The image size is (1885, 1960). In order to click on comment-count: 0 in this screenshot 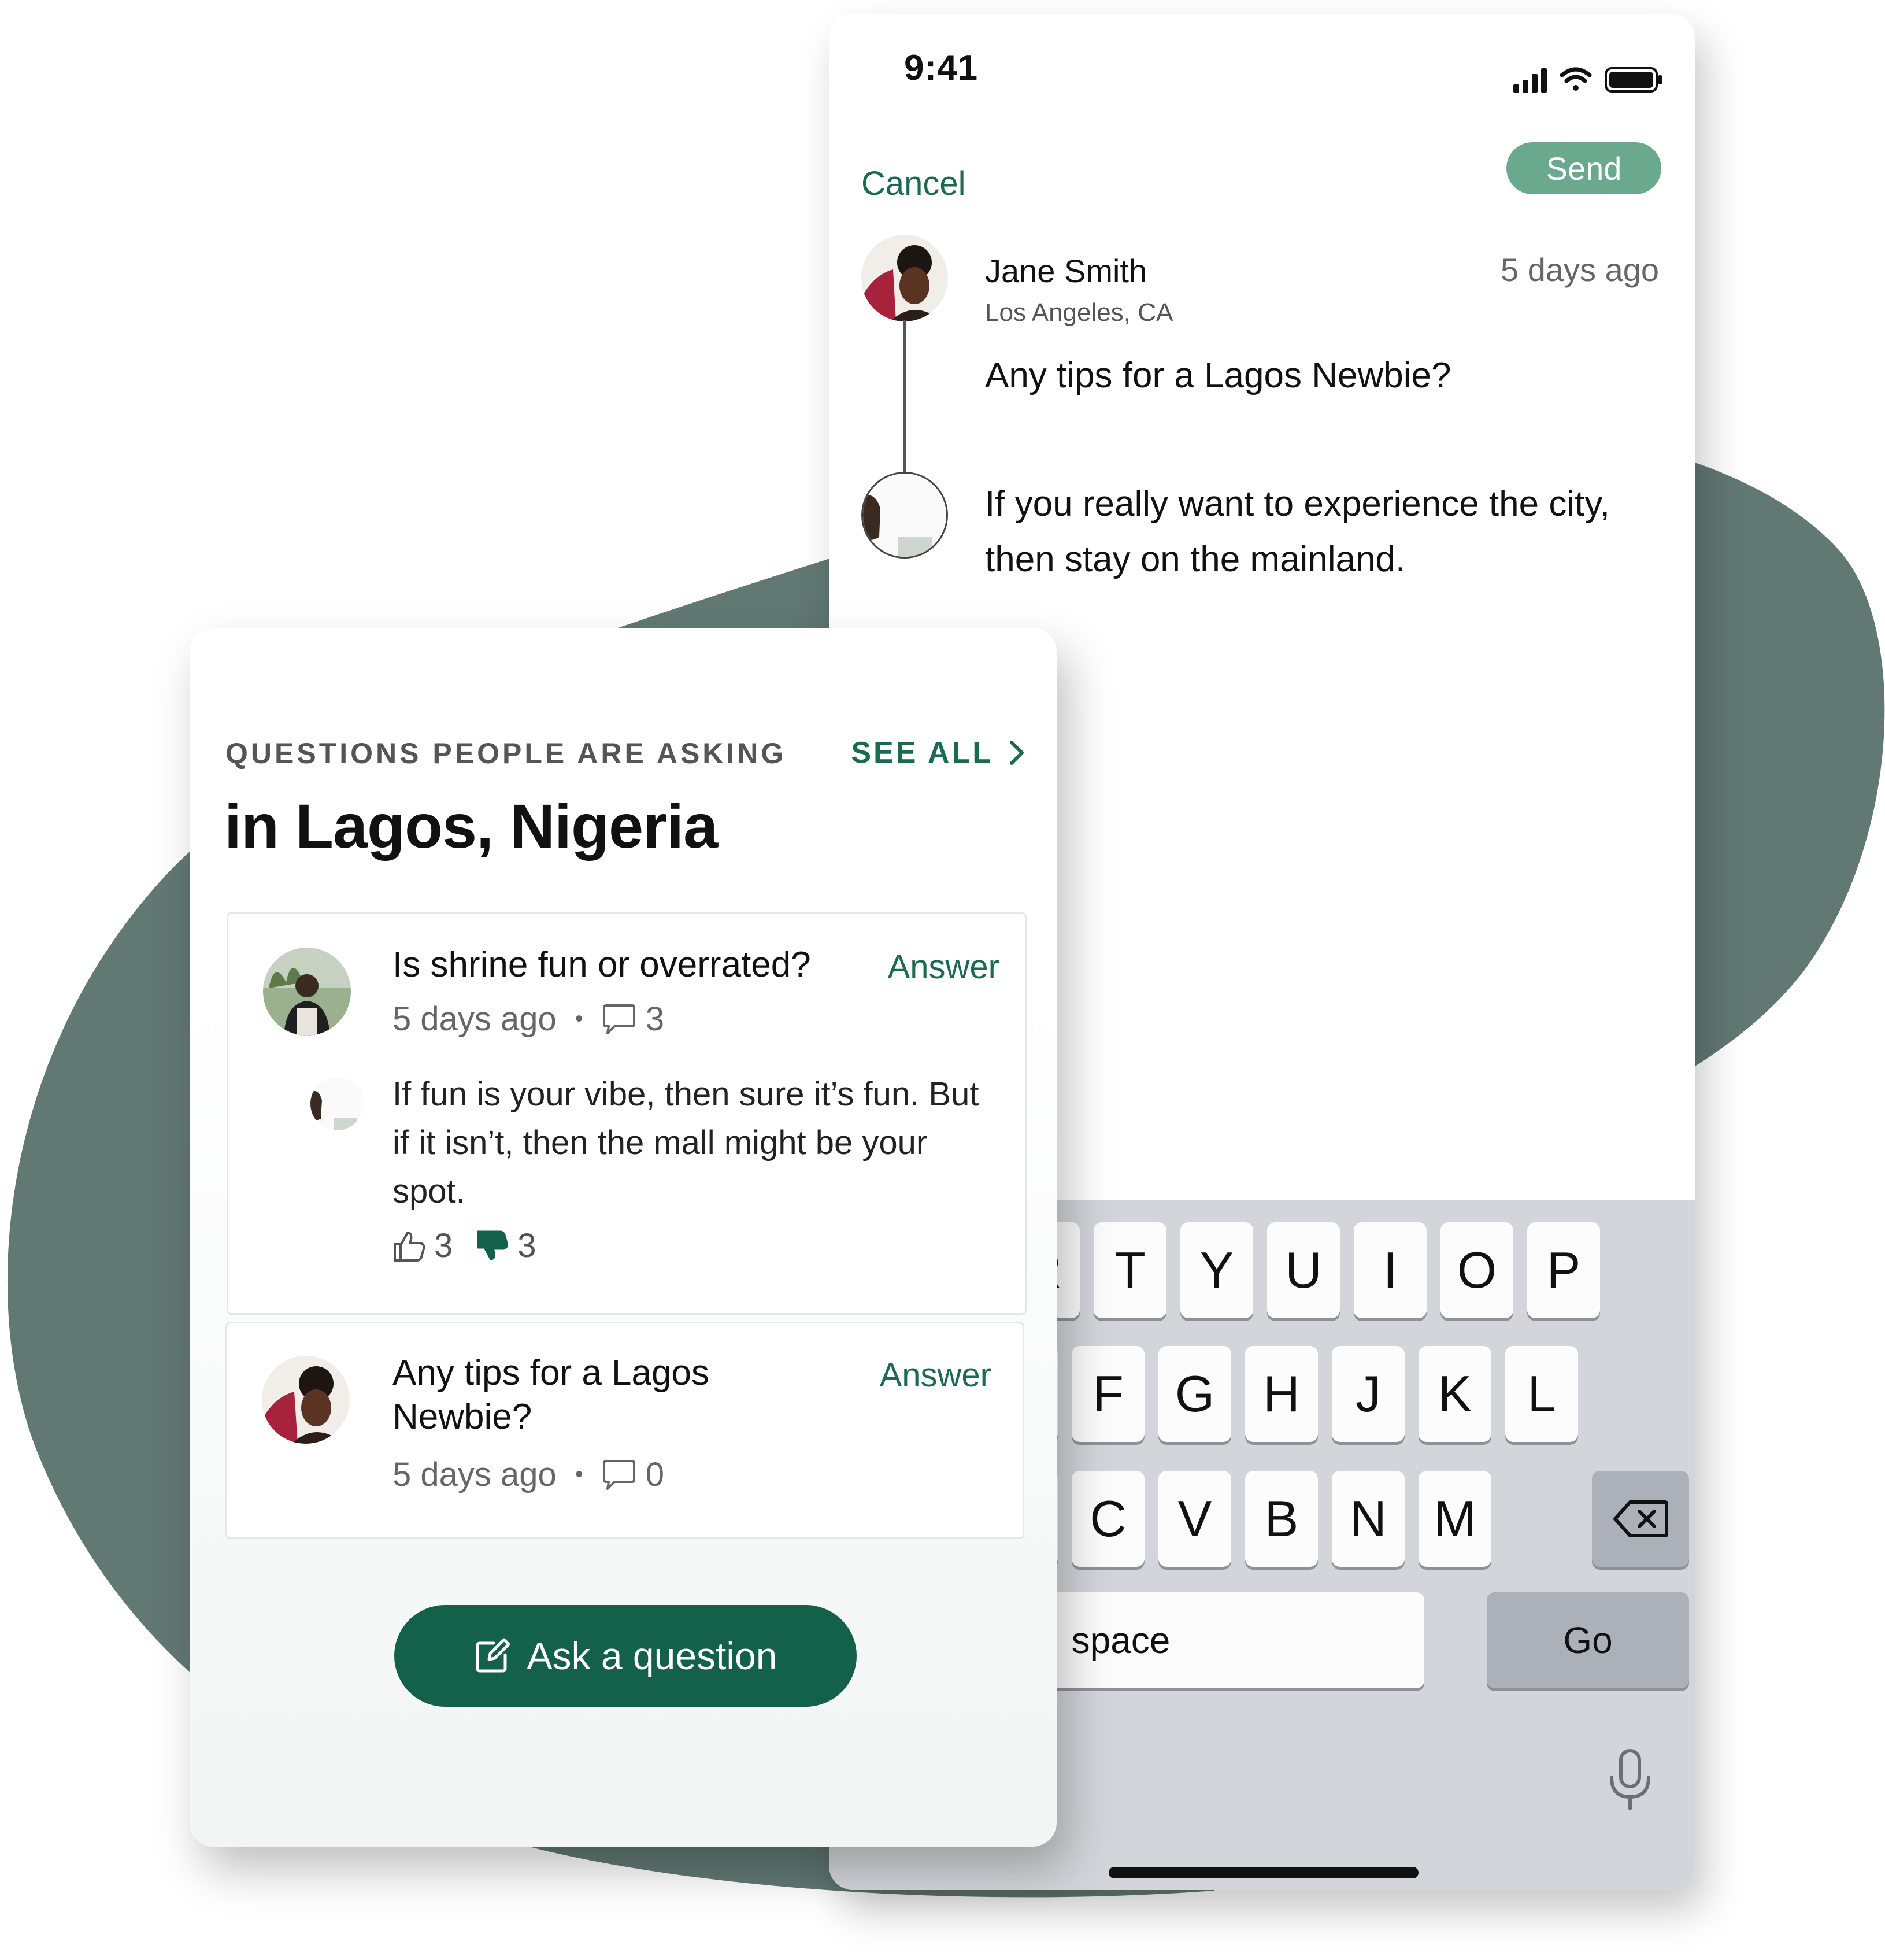, I will do `click(655, 1474)`.